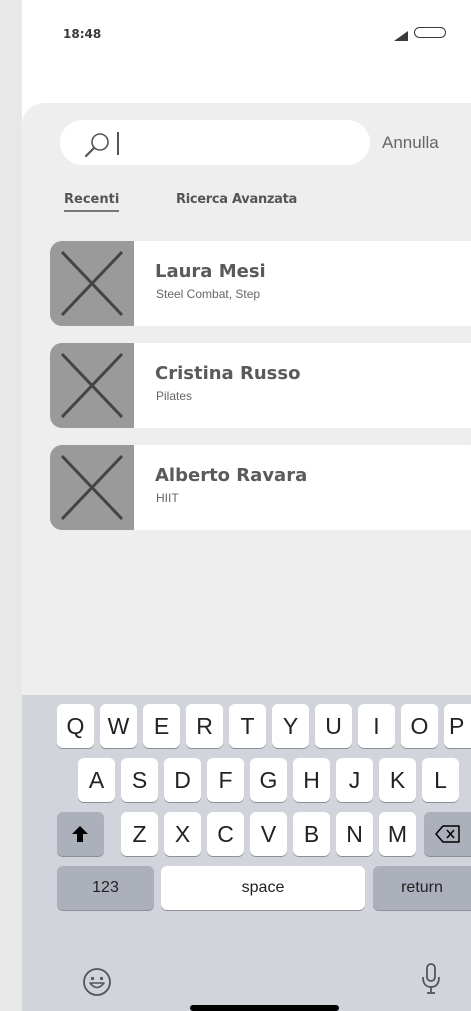 The height and width of the screenshot is (1011, 471). Describe the element at coordinates (174, 396) in the screenshot. I see `result-subtitle: Pilates` at that location.